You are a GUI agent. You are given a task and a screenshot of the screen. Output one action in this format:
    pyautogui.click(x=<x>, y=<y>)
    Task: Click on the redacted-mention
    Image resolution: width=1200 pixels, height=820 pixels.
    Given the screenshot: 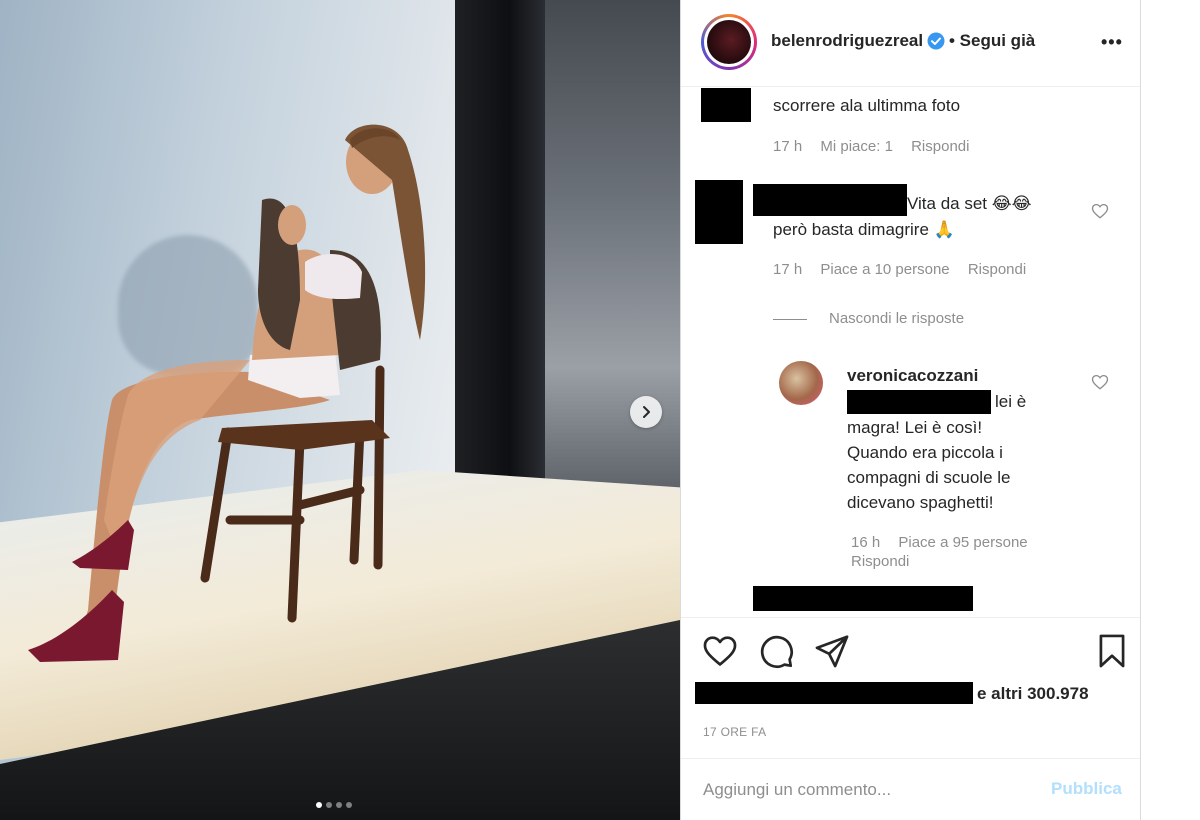 What is the action you would take?
    pyautogui.click(x=919, y=402)
    